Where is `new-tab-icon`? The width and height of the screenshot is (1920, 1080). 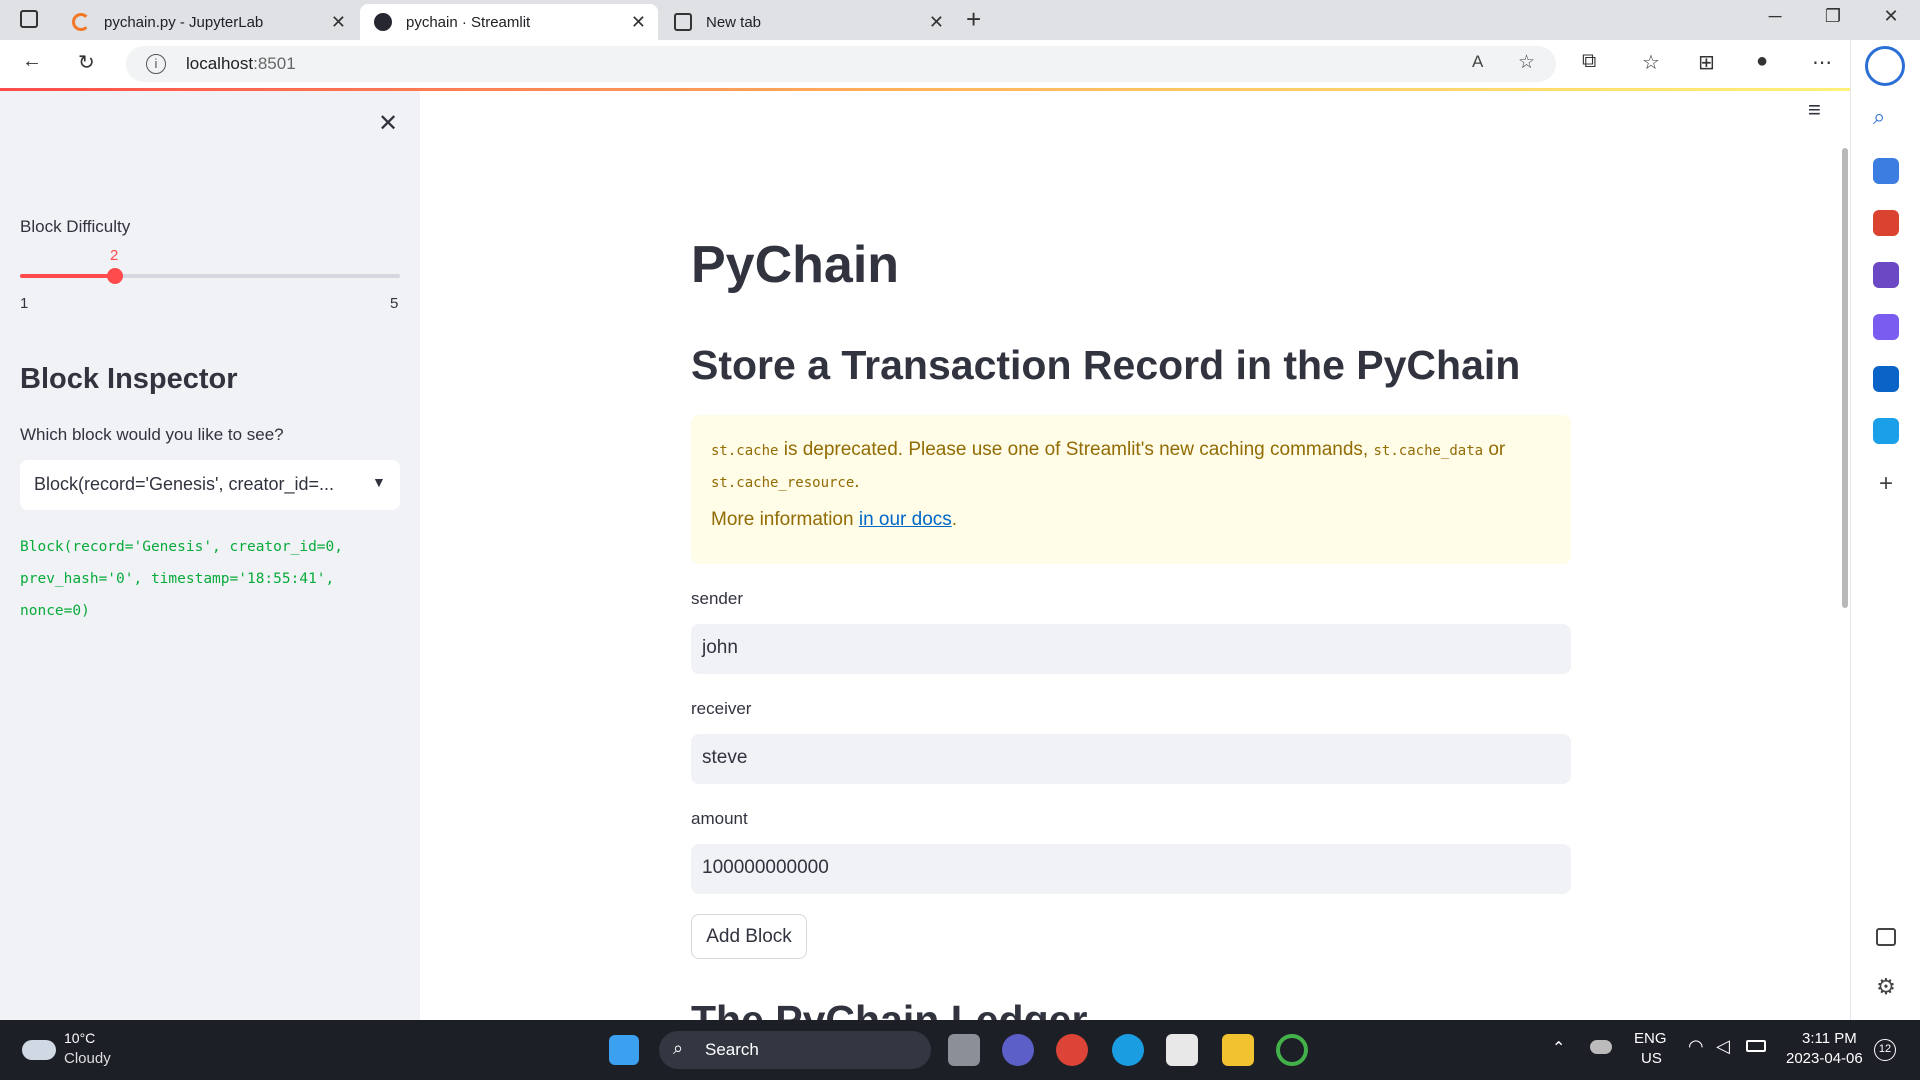 new-tab-icon is located at coordinates (683, 22).